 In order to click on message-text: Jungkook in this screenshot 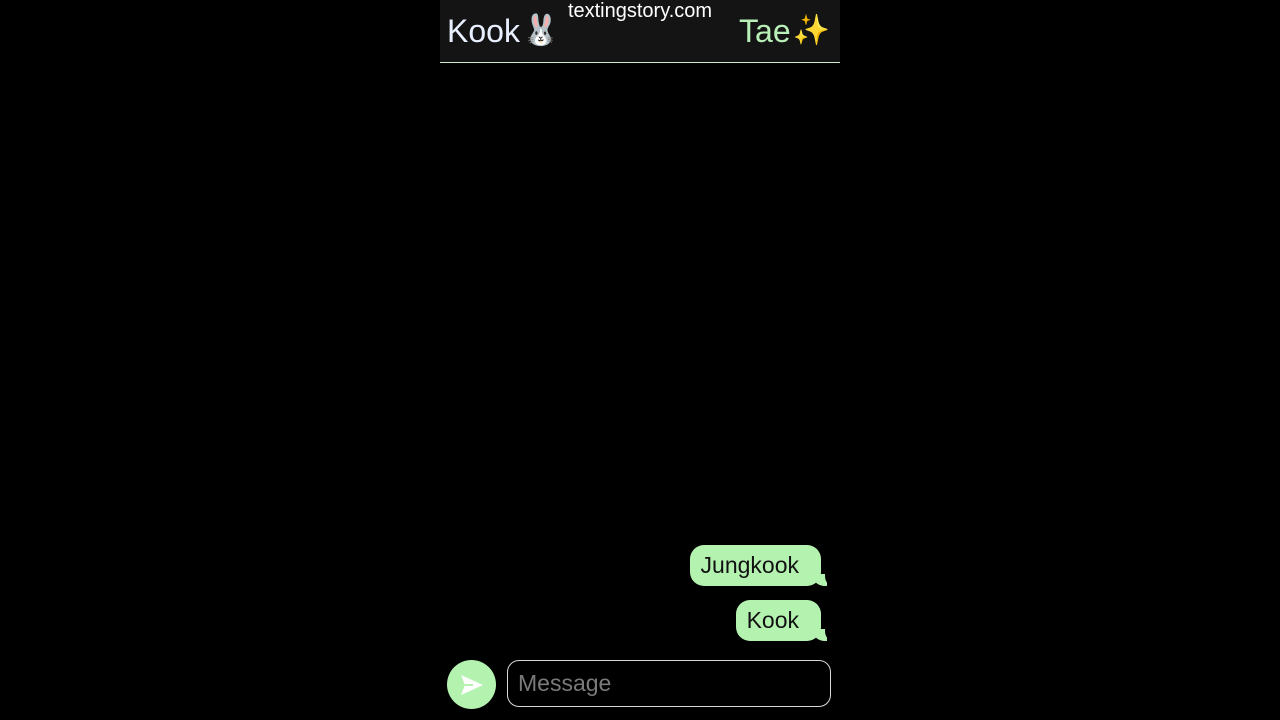, I will do `click(749, 565)`.